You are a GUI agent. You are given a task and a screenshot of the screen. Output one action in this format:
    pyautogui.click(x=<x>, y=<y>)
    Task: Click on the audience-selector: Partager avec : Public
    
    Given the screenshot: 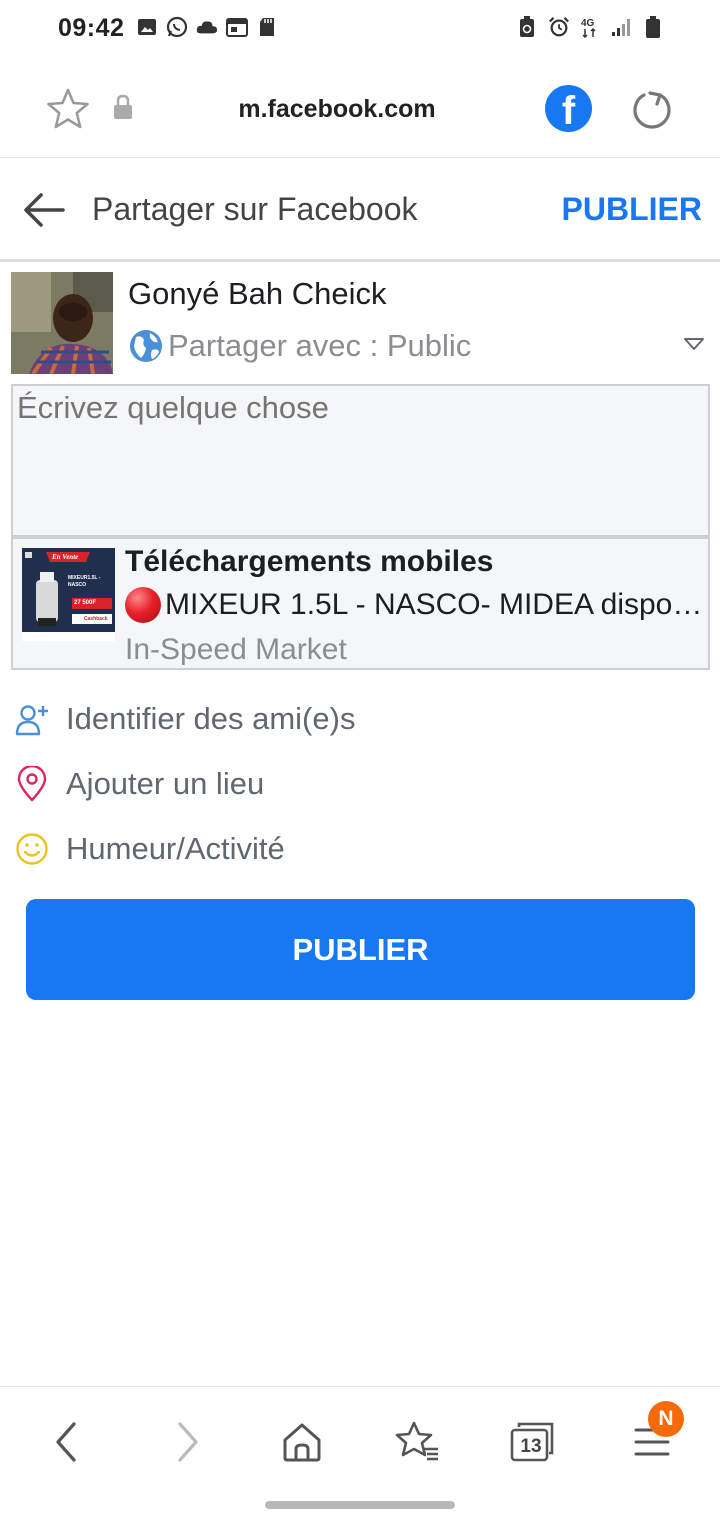 What is the action you would take?
    pyautogui.click(x=418, y=346)
    